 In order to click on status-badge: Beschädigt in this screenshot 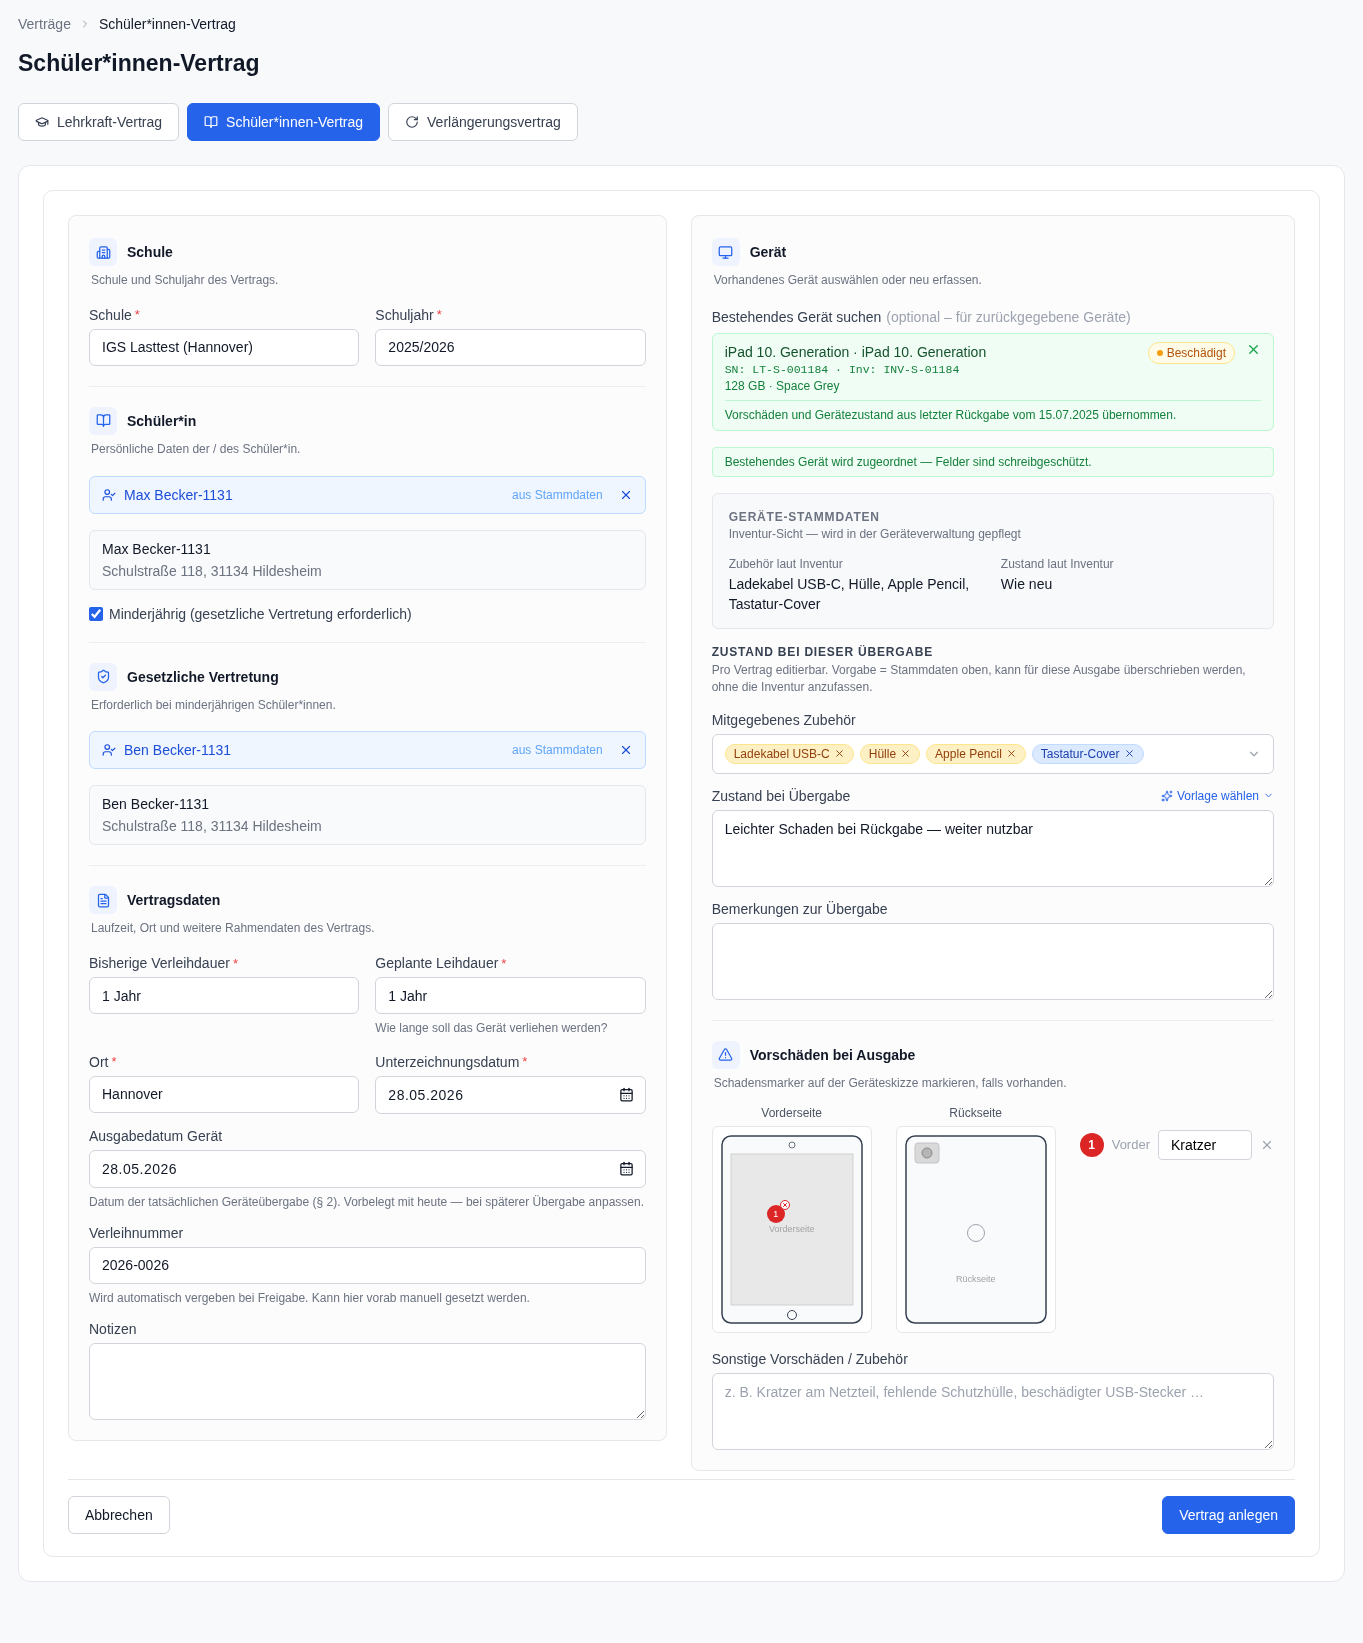, I will do `click(1191, 352)`.